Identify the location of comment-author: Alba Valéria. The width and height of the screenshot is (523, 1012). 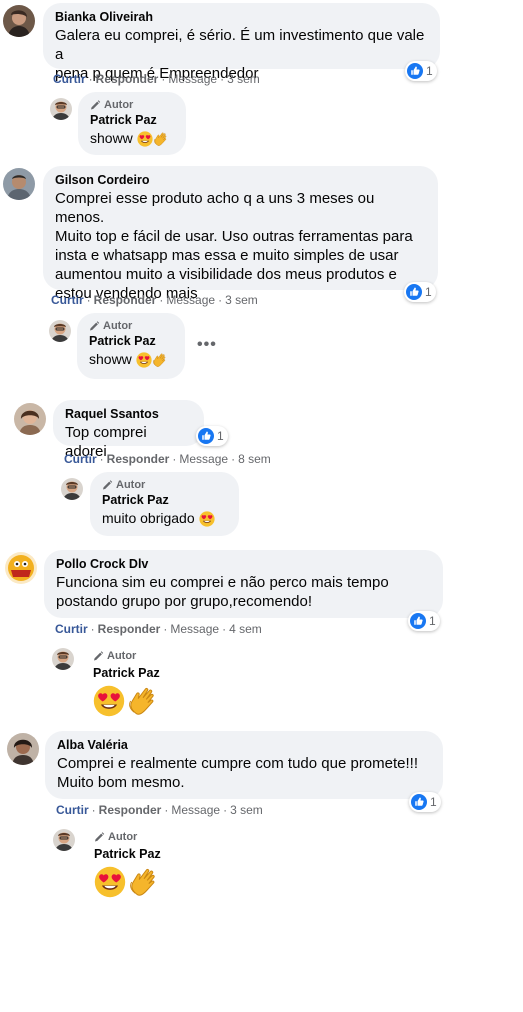
(244, 745).